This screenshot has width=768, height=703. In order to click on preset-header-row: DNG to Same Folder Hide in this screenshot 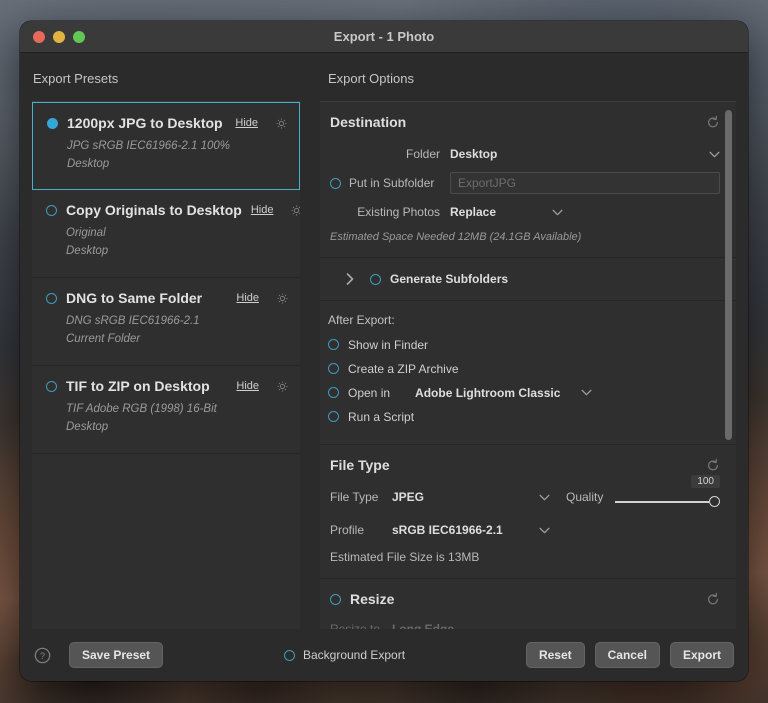, I will do `click(167, 298)`.